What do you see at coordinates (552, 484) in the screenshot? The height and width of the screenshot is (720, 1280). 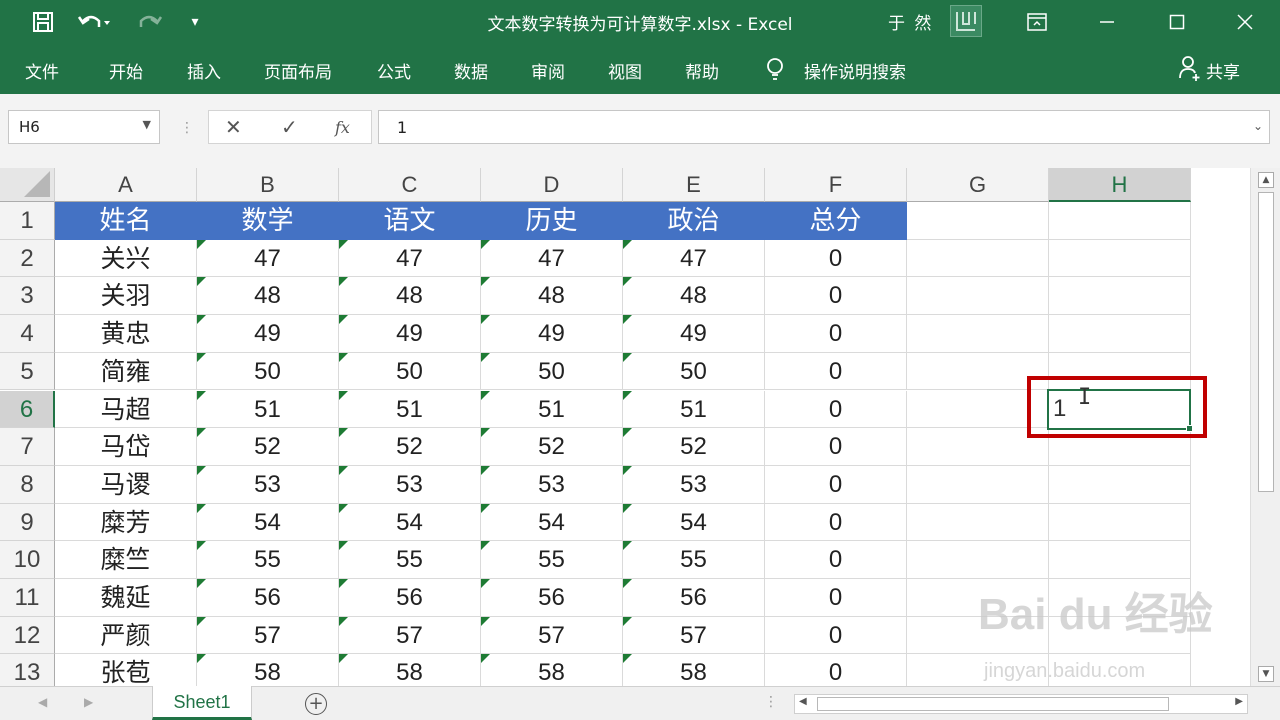 I see `cell-d8: 53` at bounding box center [552, 484].